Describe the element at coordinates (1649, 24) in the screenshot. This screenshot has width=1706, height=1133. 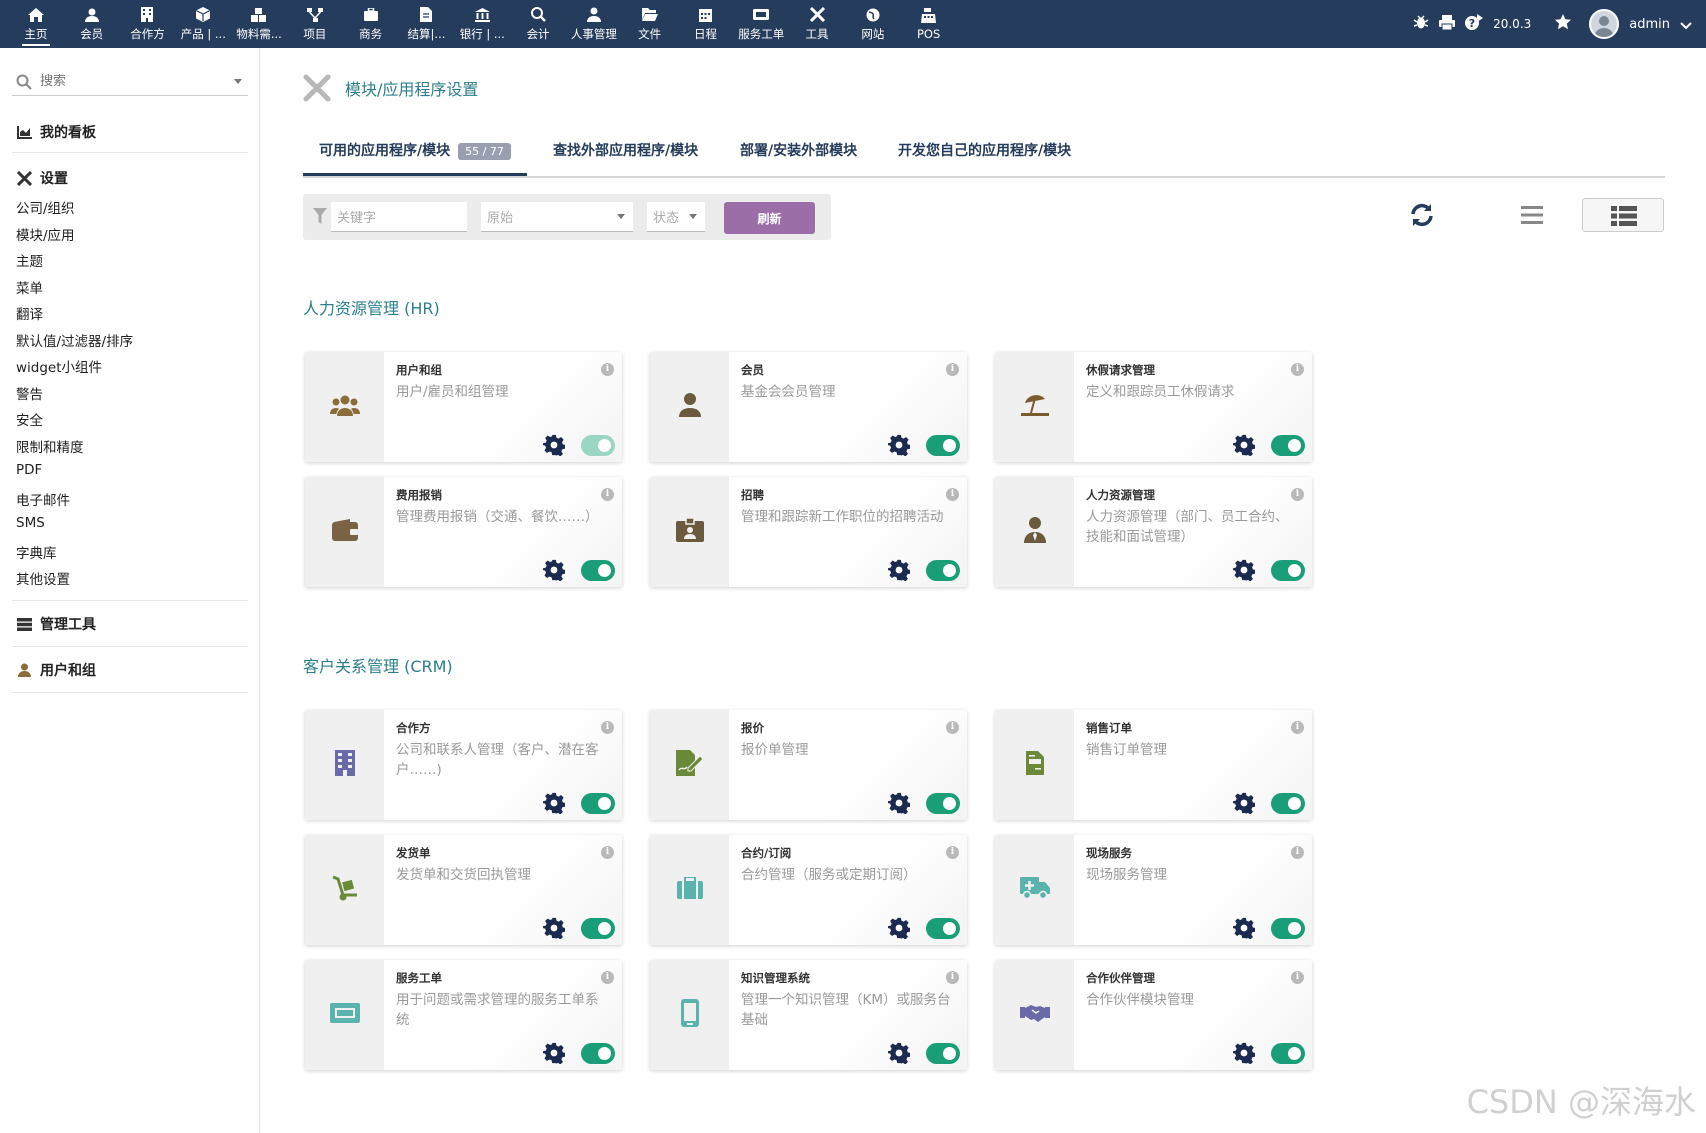
I see `username-label: admin` at that location.